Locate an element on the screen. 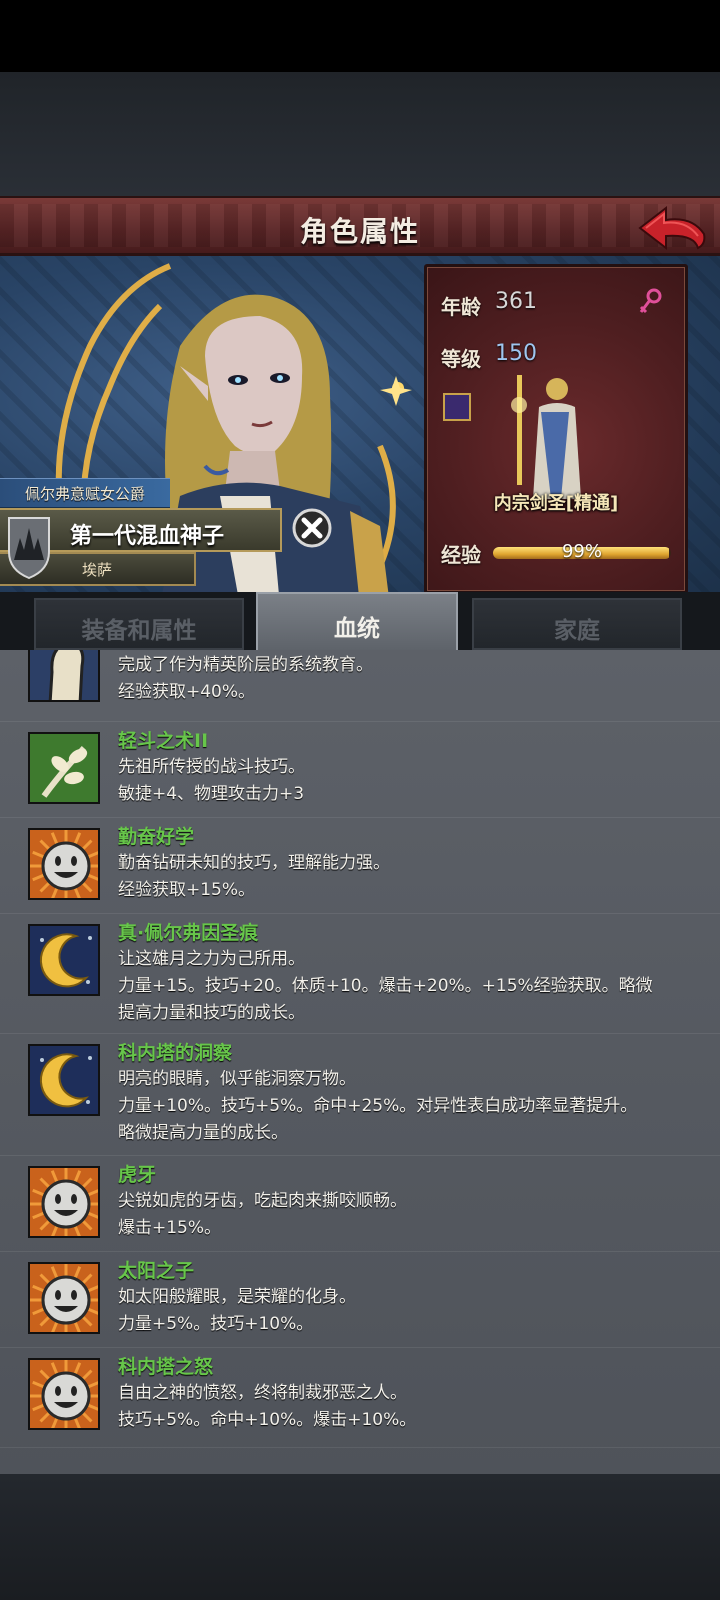 This screenshot has height=1600, width=720. tab-equipment: 装备和属性 is located at coordinates (139, 624).